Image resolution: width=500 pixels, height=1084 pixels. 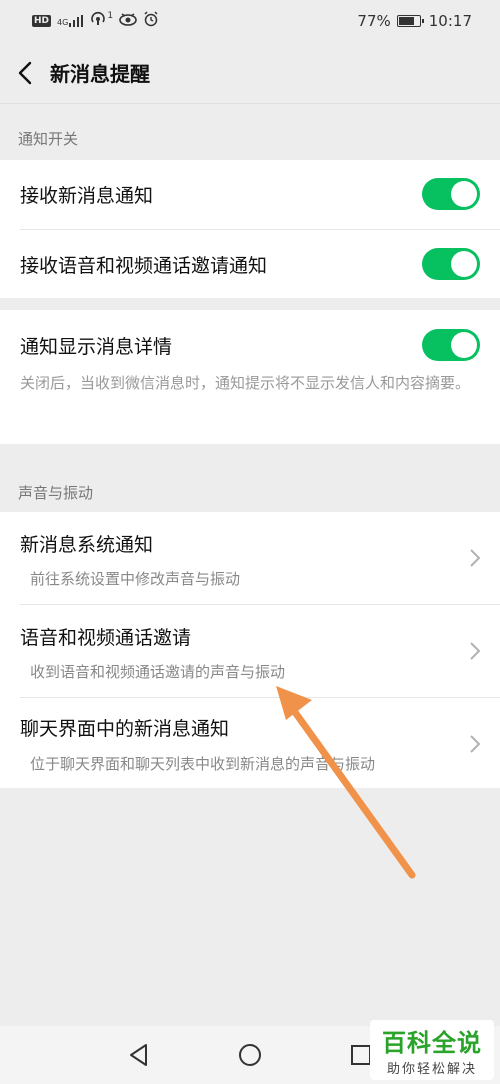 What do you see at coordinates (42, 21) in the screenshot?
I see `hd-badge: HD` at bounding box center [42, 21].